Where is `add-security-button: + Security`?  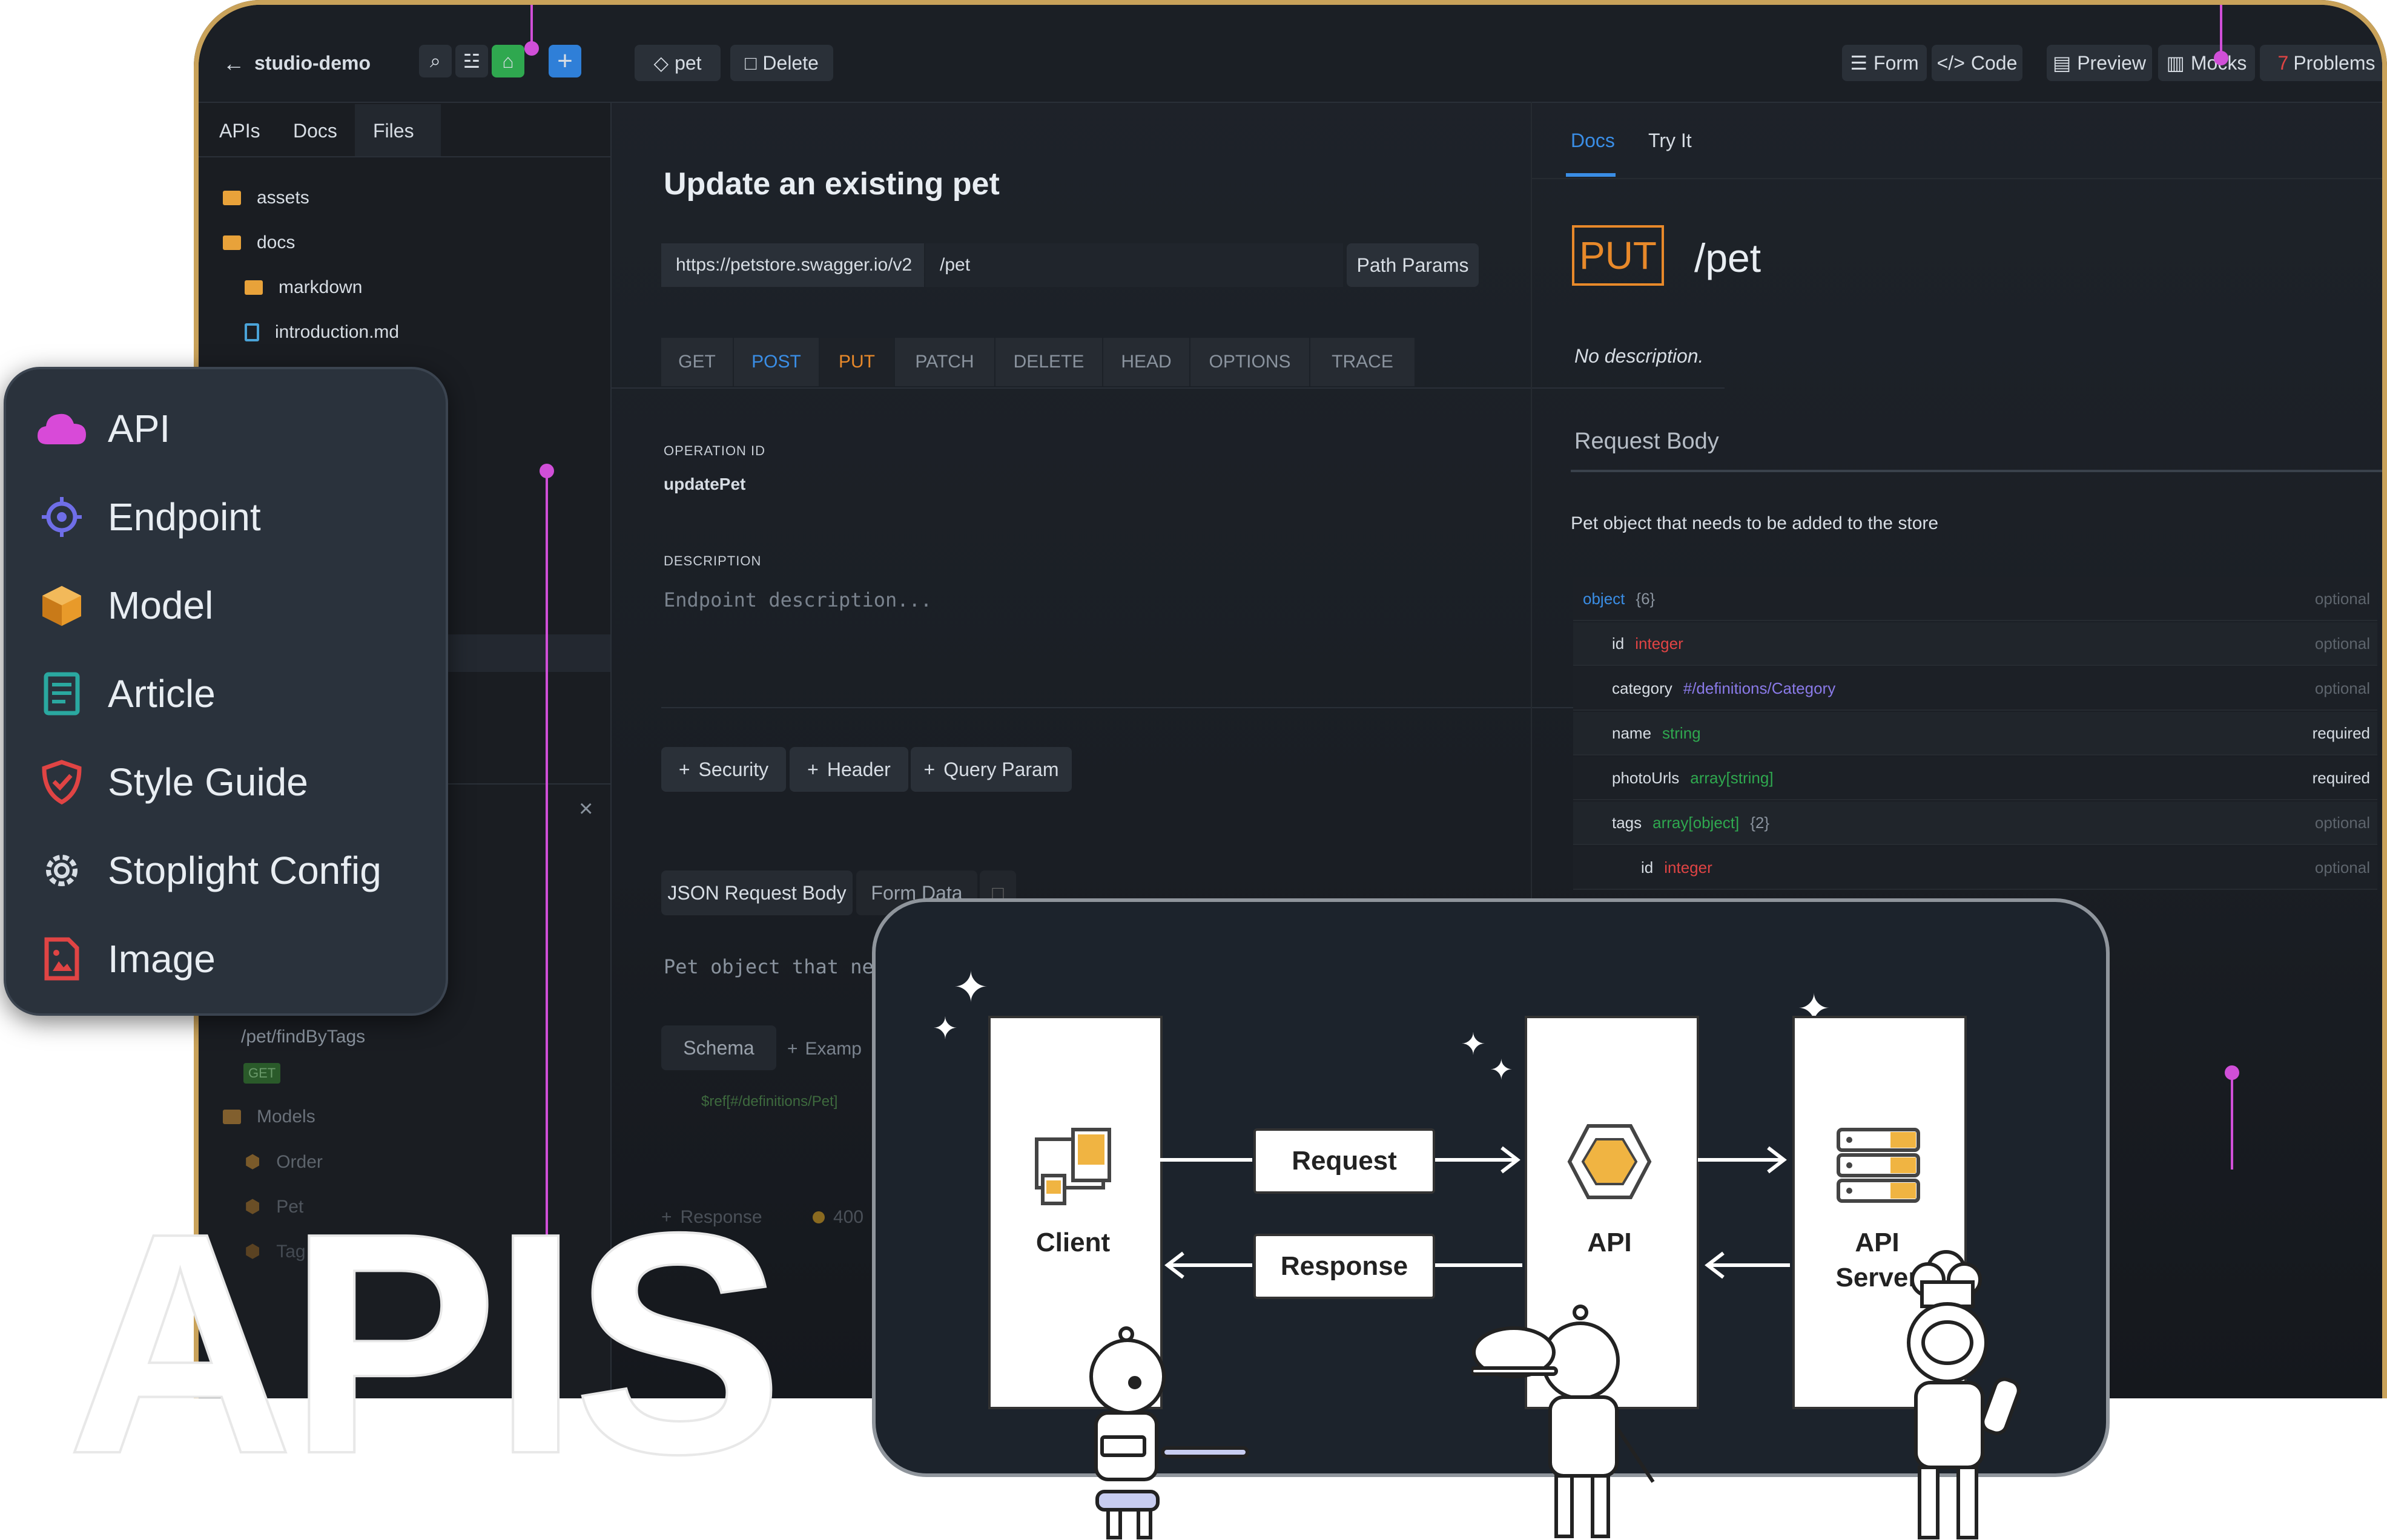
add-security-button: + Security is located at coordinates (723, 770).